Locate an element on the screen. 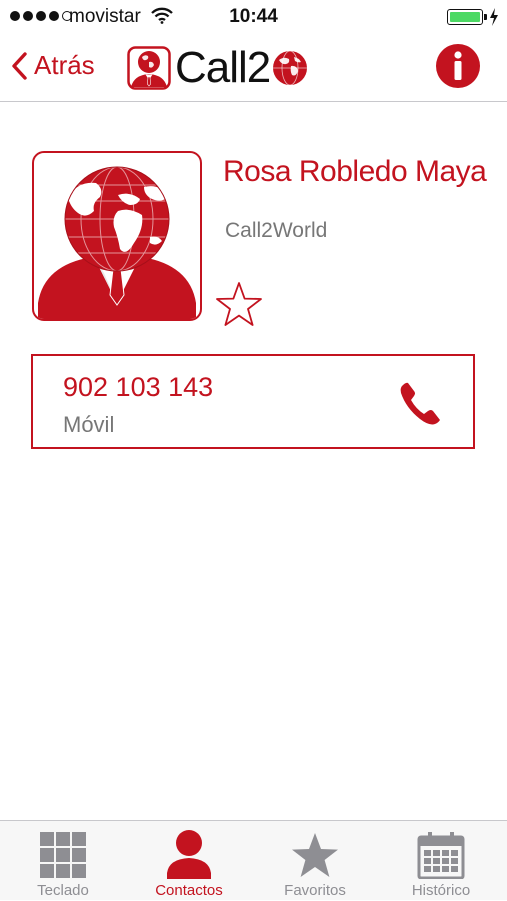  battery-fill is located at coordinates (465, 17).